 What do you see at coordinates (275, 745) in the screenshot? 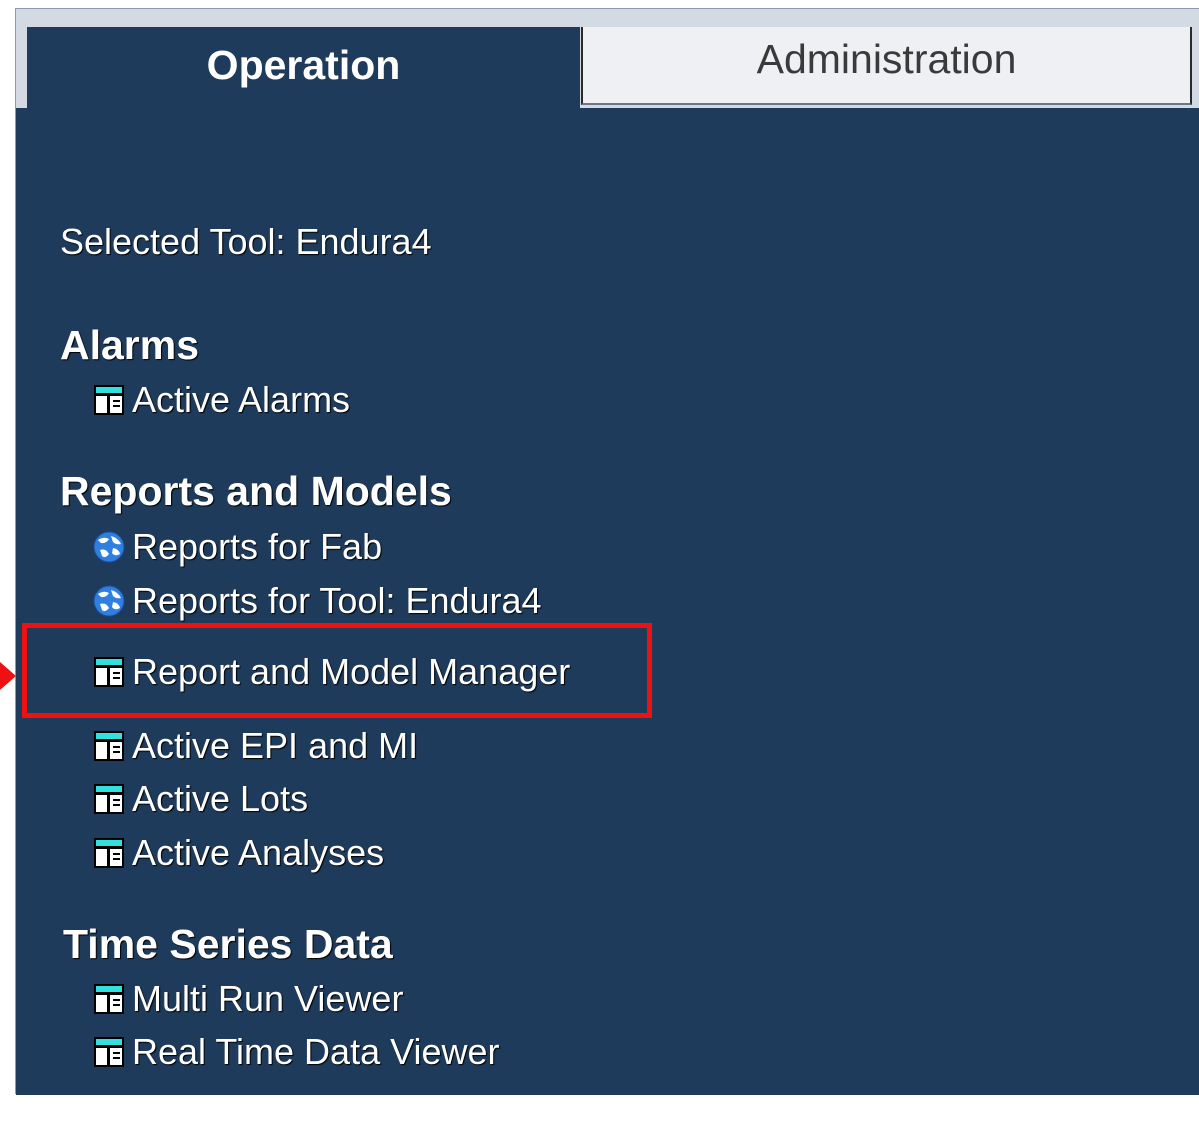
I see `menu-item-label: Active EPI and MI` at bounding box center [275, 745].